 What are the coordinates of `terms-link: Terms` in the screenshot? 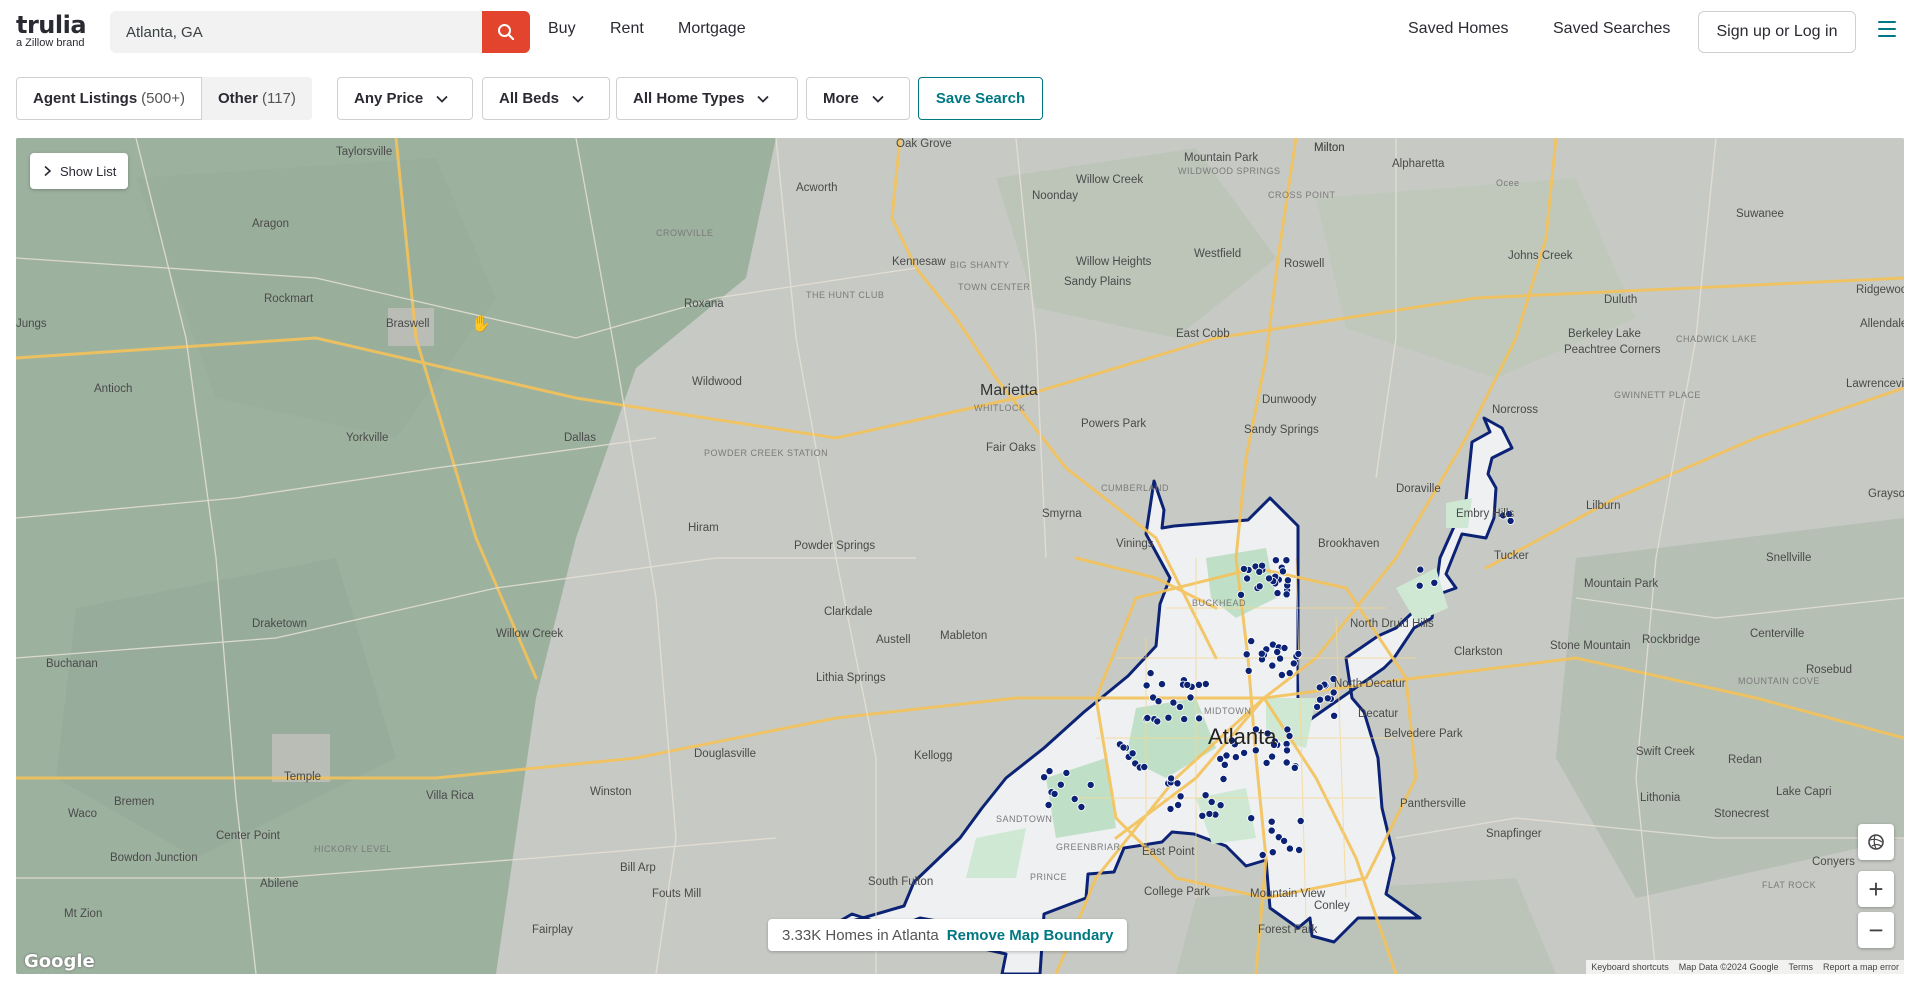 It's located at (1800, 967).